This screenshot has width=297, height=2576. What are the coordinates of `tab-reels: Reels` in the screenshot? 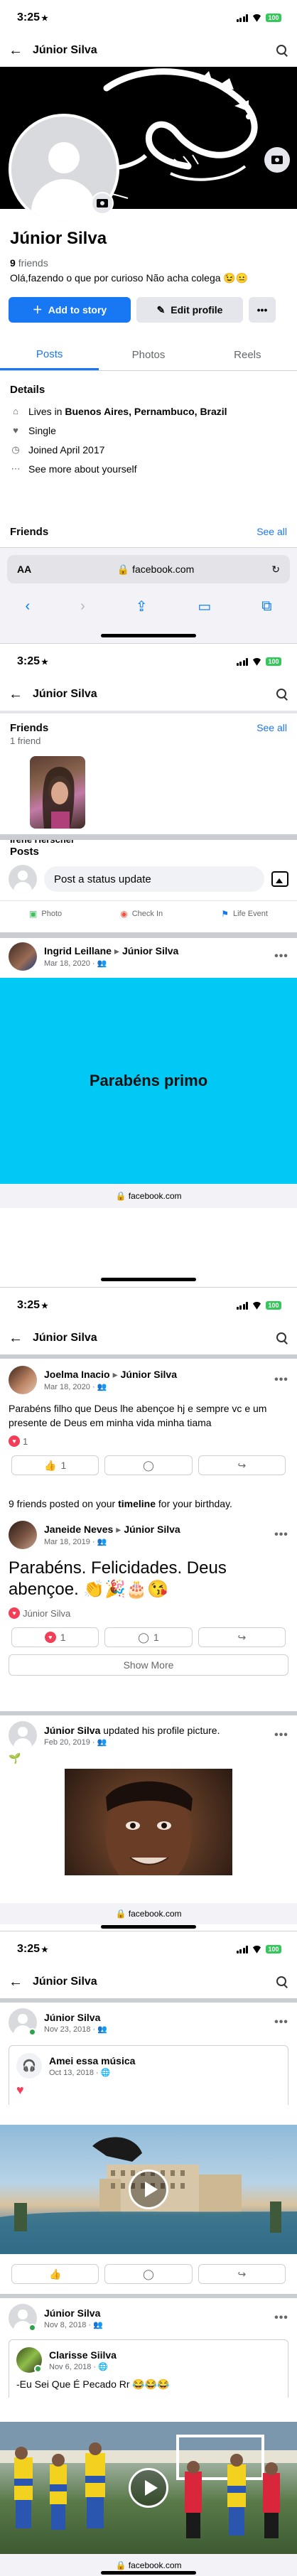 It's located at (247, 355).